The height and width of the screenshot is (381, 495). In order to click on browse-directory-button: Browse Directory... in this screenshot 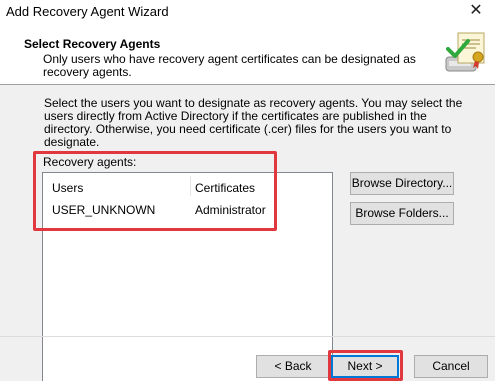, I will do `click(402, 183)`.